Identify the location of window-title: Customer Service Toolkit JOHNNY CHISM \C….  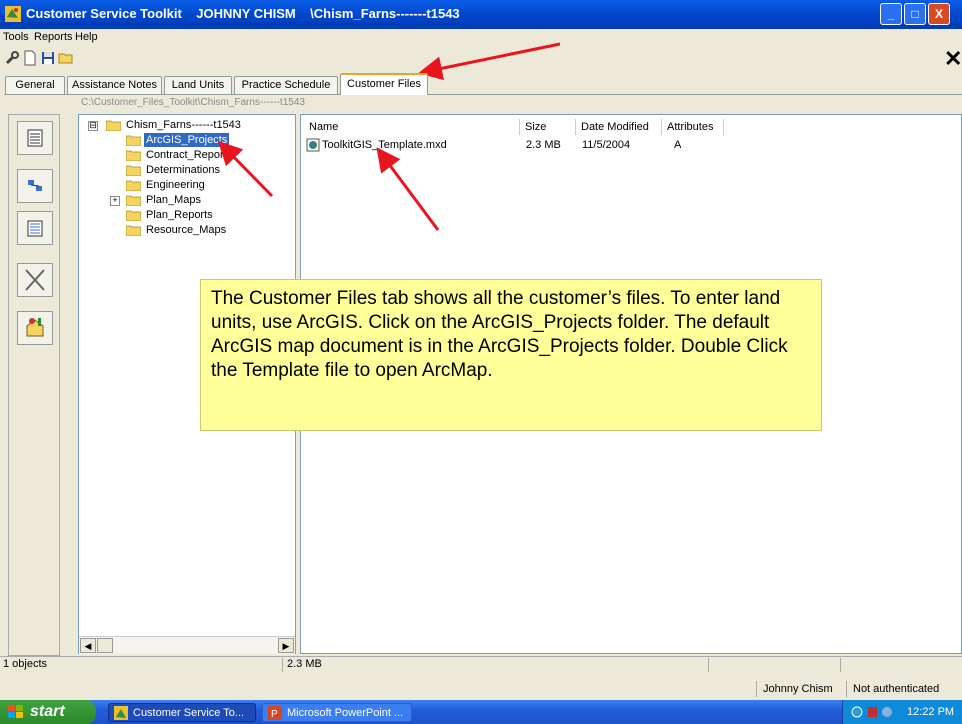
(243, 13).